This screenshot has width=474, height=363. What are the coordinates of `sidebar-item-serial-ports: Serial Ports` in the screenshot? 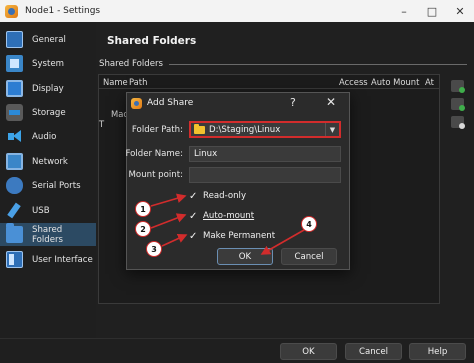 It's located at (48, 185).